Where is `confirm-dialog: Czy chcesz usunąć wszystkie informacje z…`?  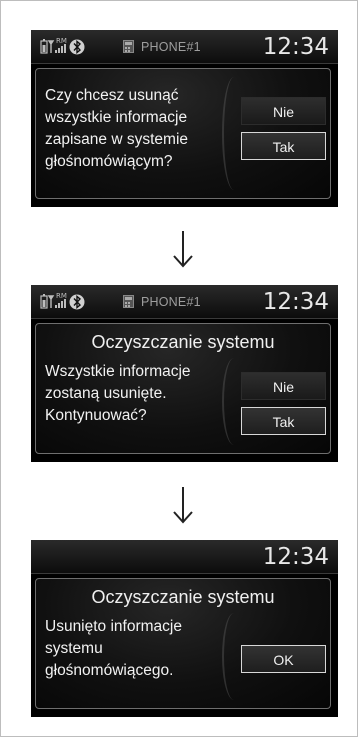 confirm-dialog: Czy chcesz usunąć wszystkie informacje z… is located at coordinates (183, 133).